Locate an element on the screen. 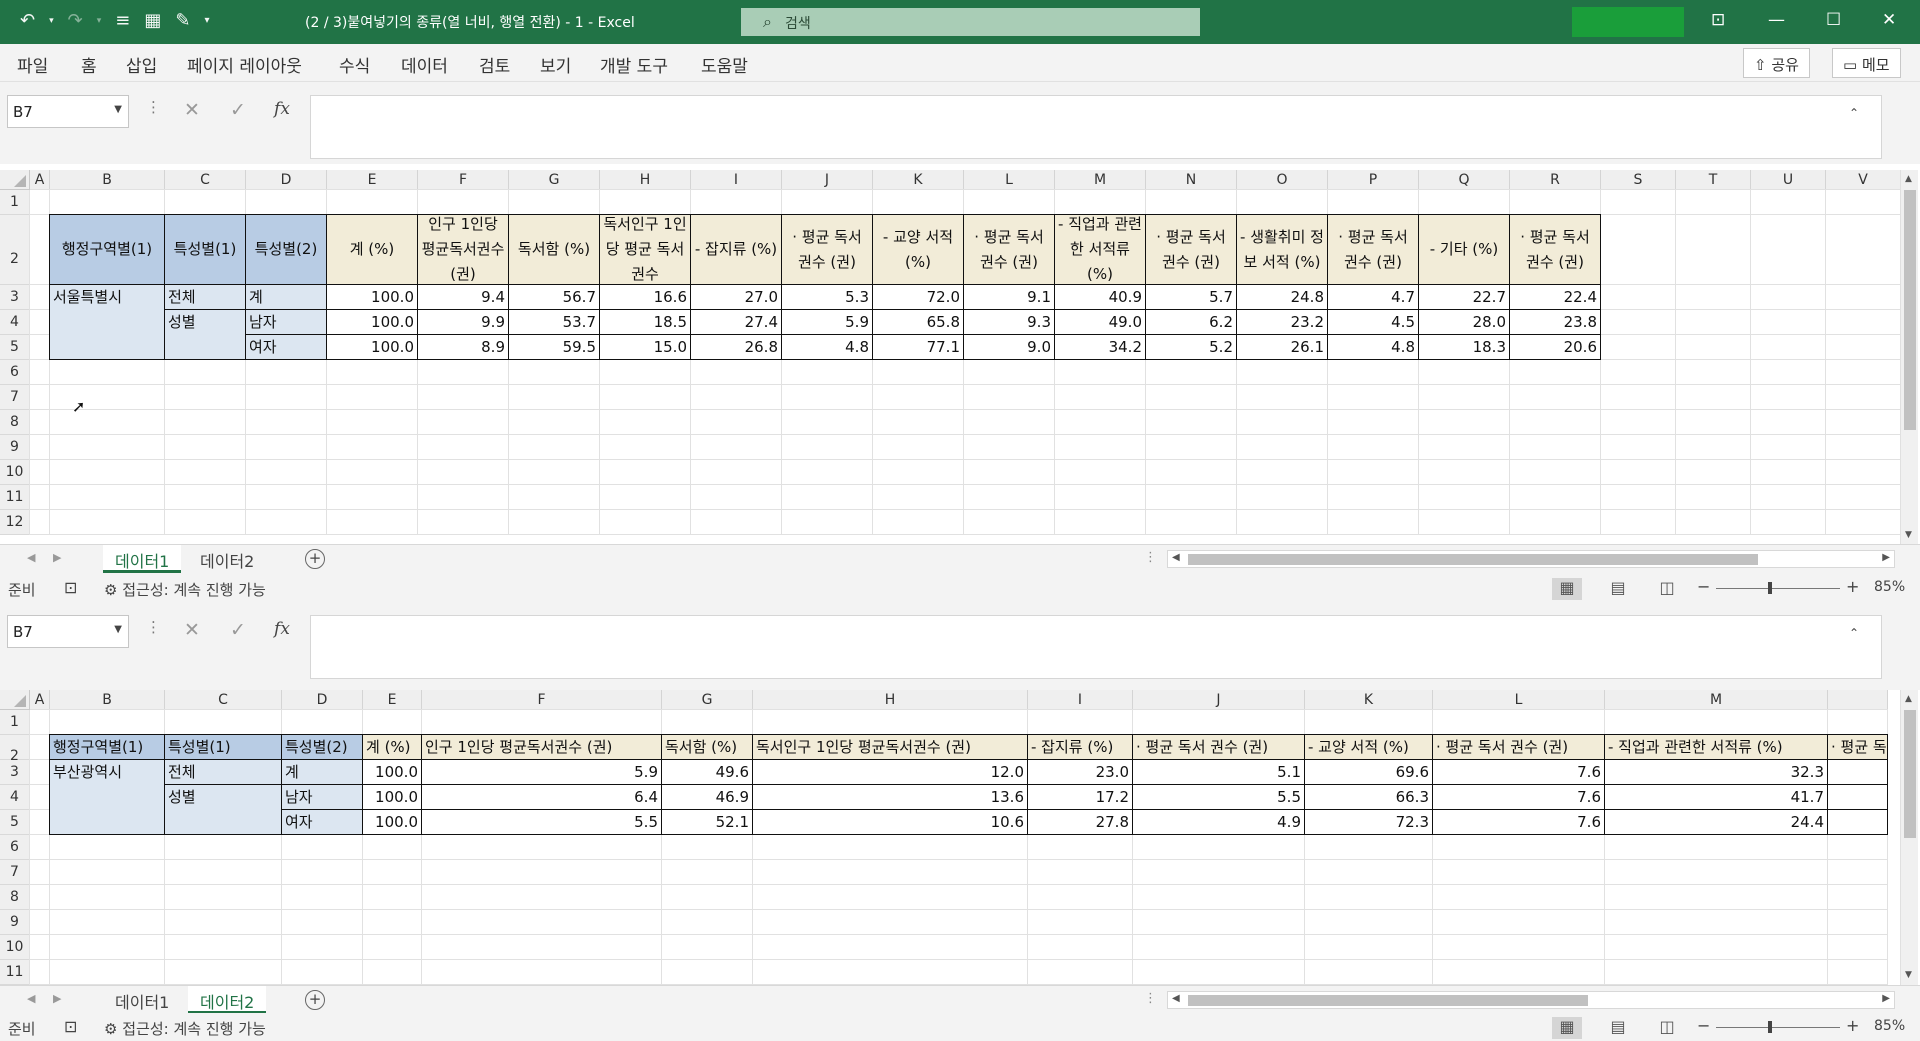  value-cell: 24.8 is located at coordinates (1282, 297).